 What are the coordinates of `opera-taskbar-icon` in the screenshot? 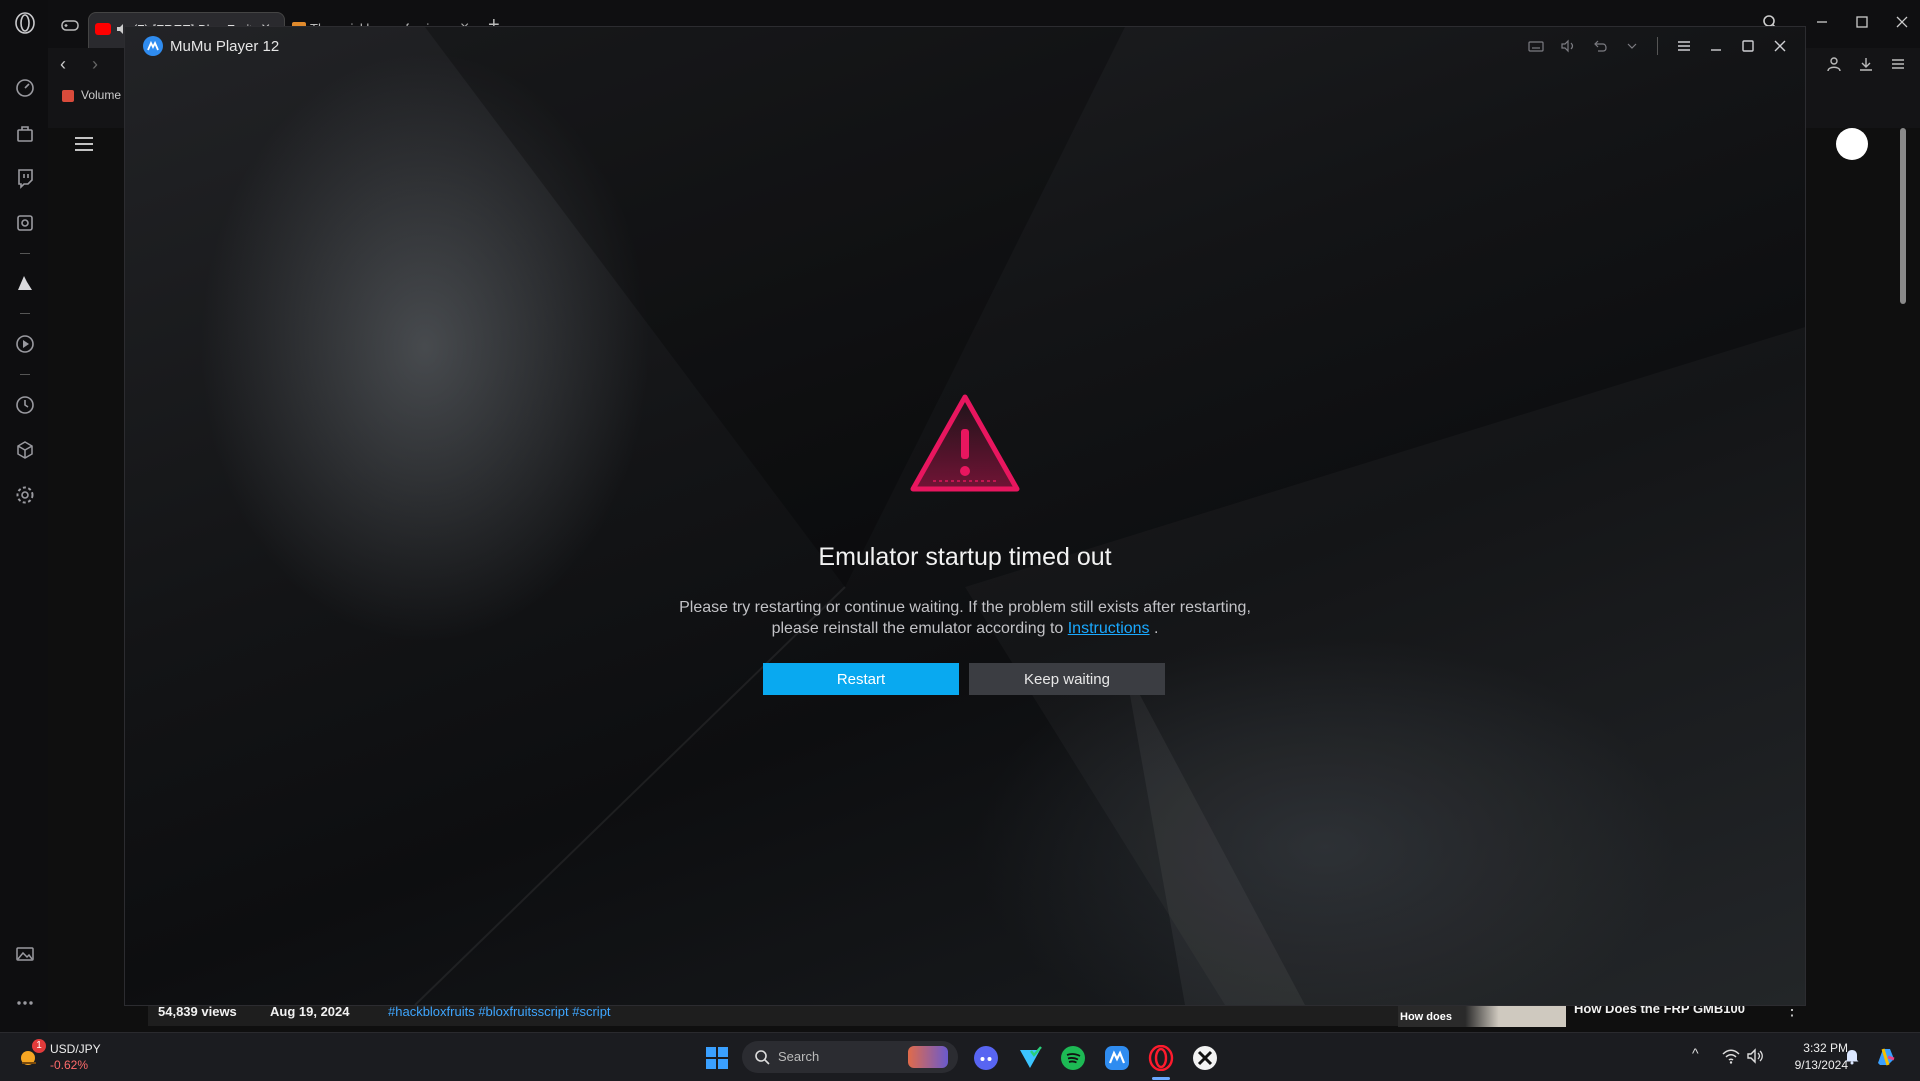 It's located at (1161, 1058).